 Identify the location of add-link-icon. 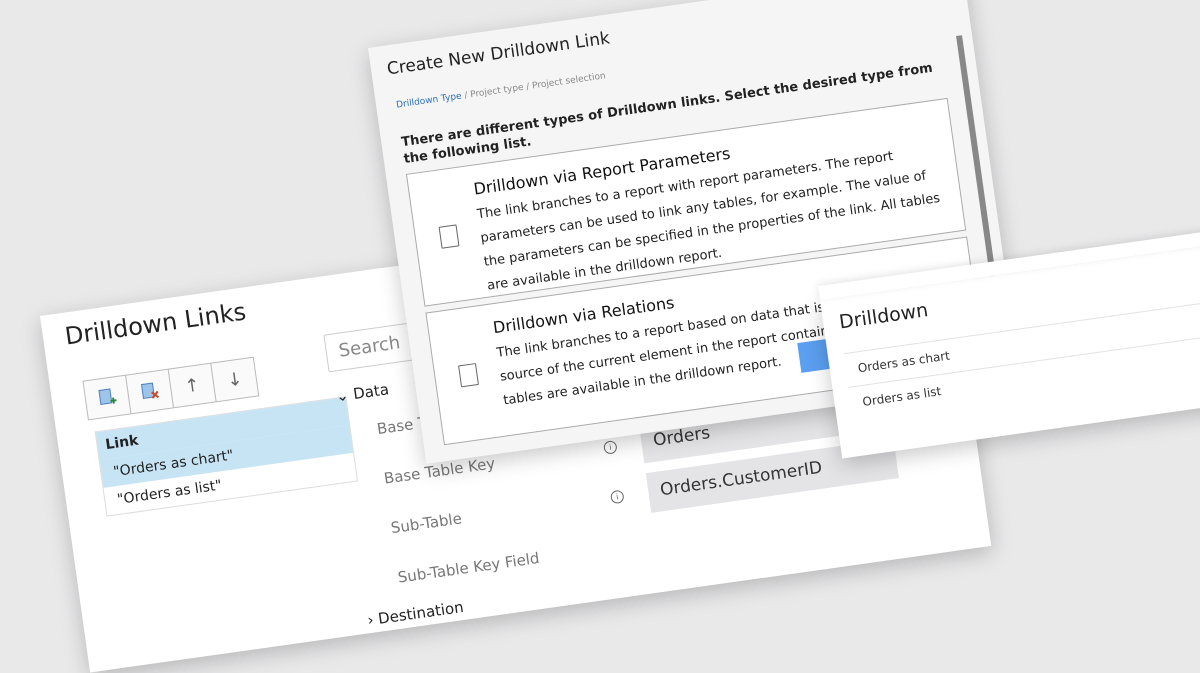
(107, 396).